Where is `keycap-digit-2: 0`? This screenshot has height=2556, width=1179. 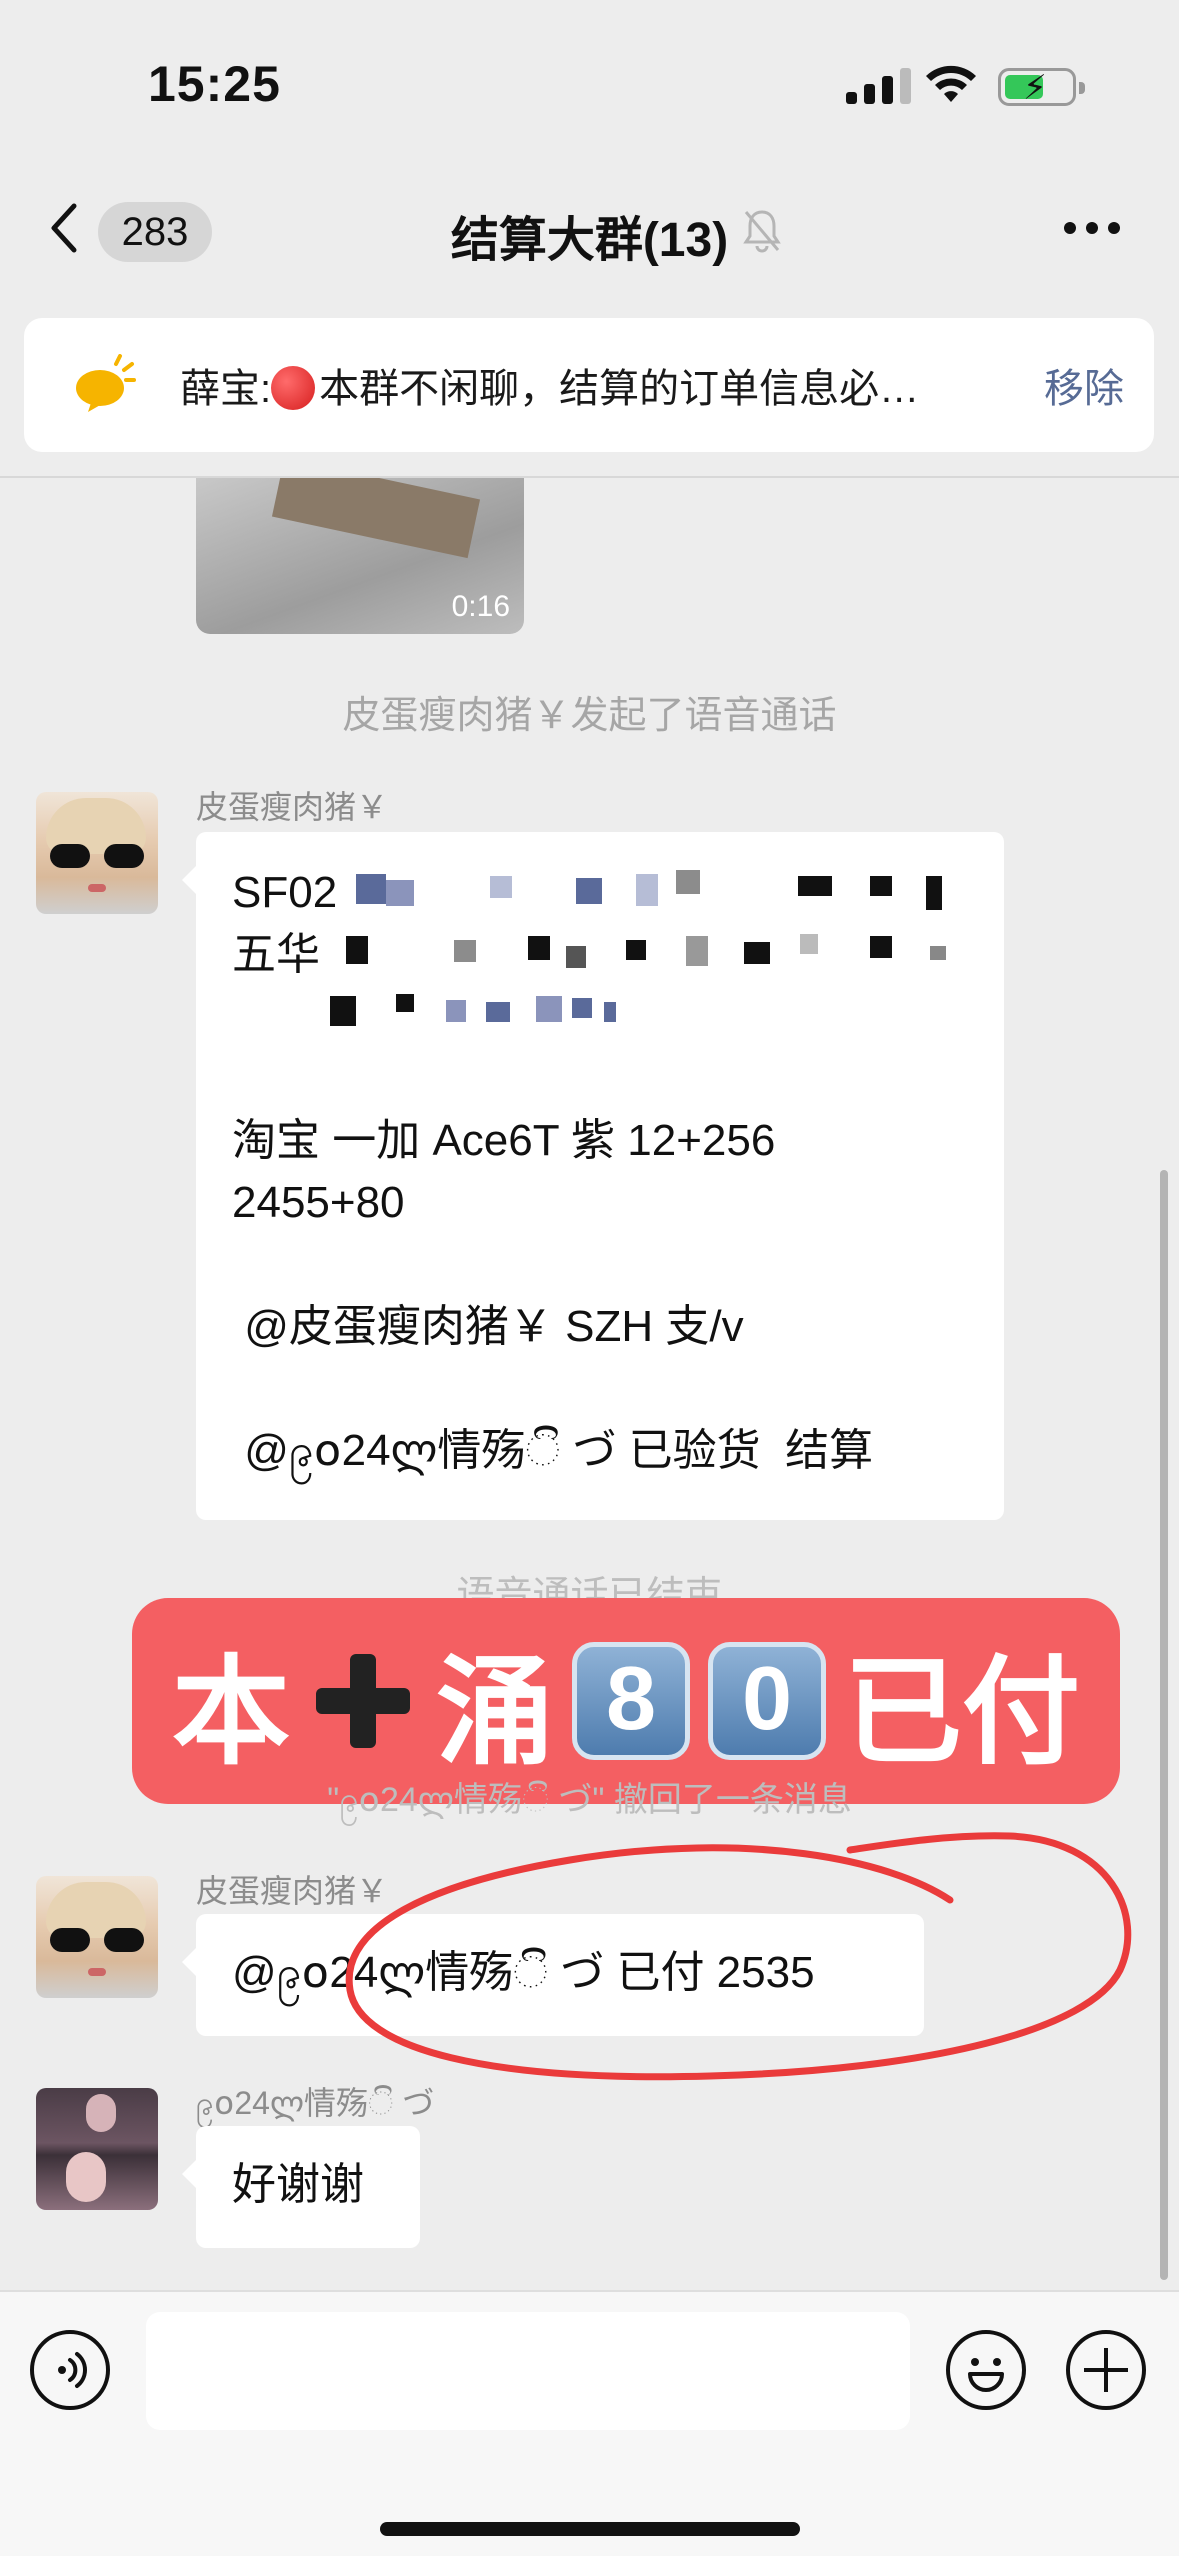
keycap-digit-2: 0 is located at coordinates (767, 1701).